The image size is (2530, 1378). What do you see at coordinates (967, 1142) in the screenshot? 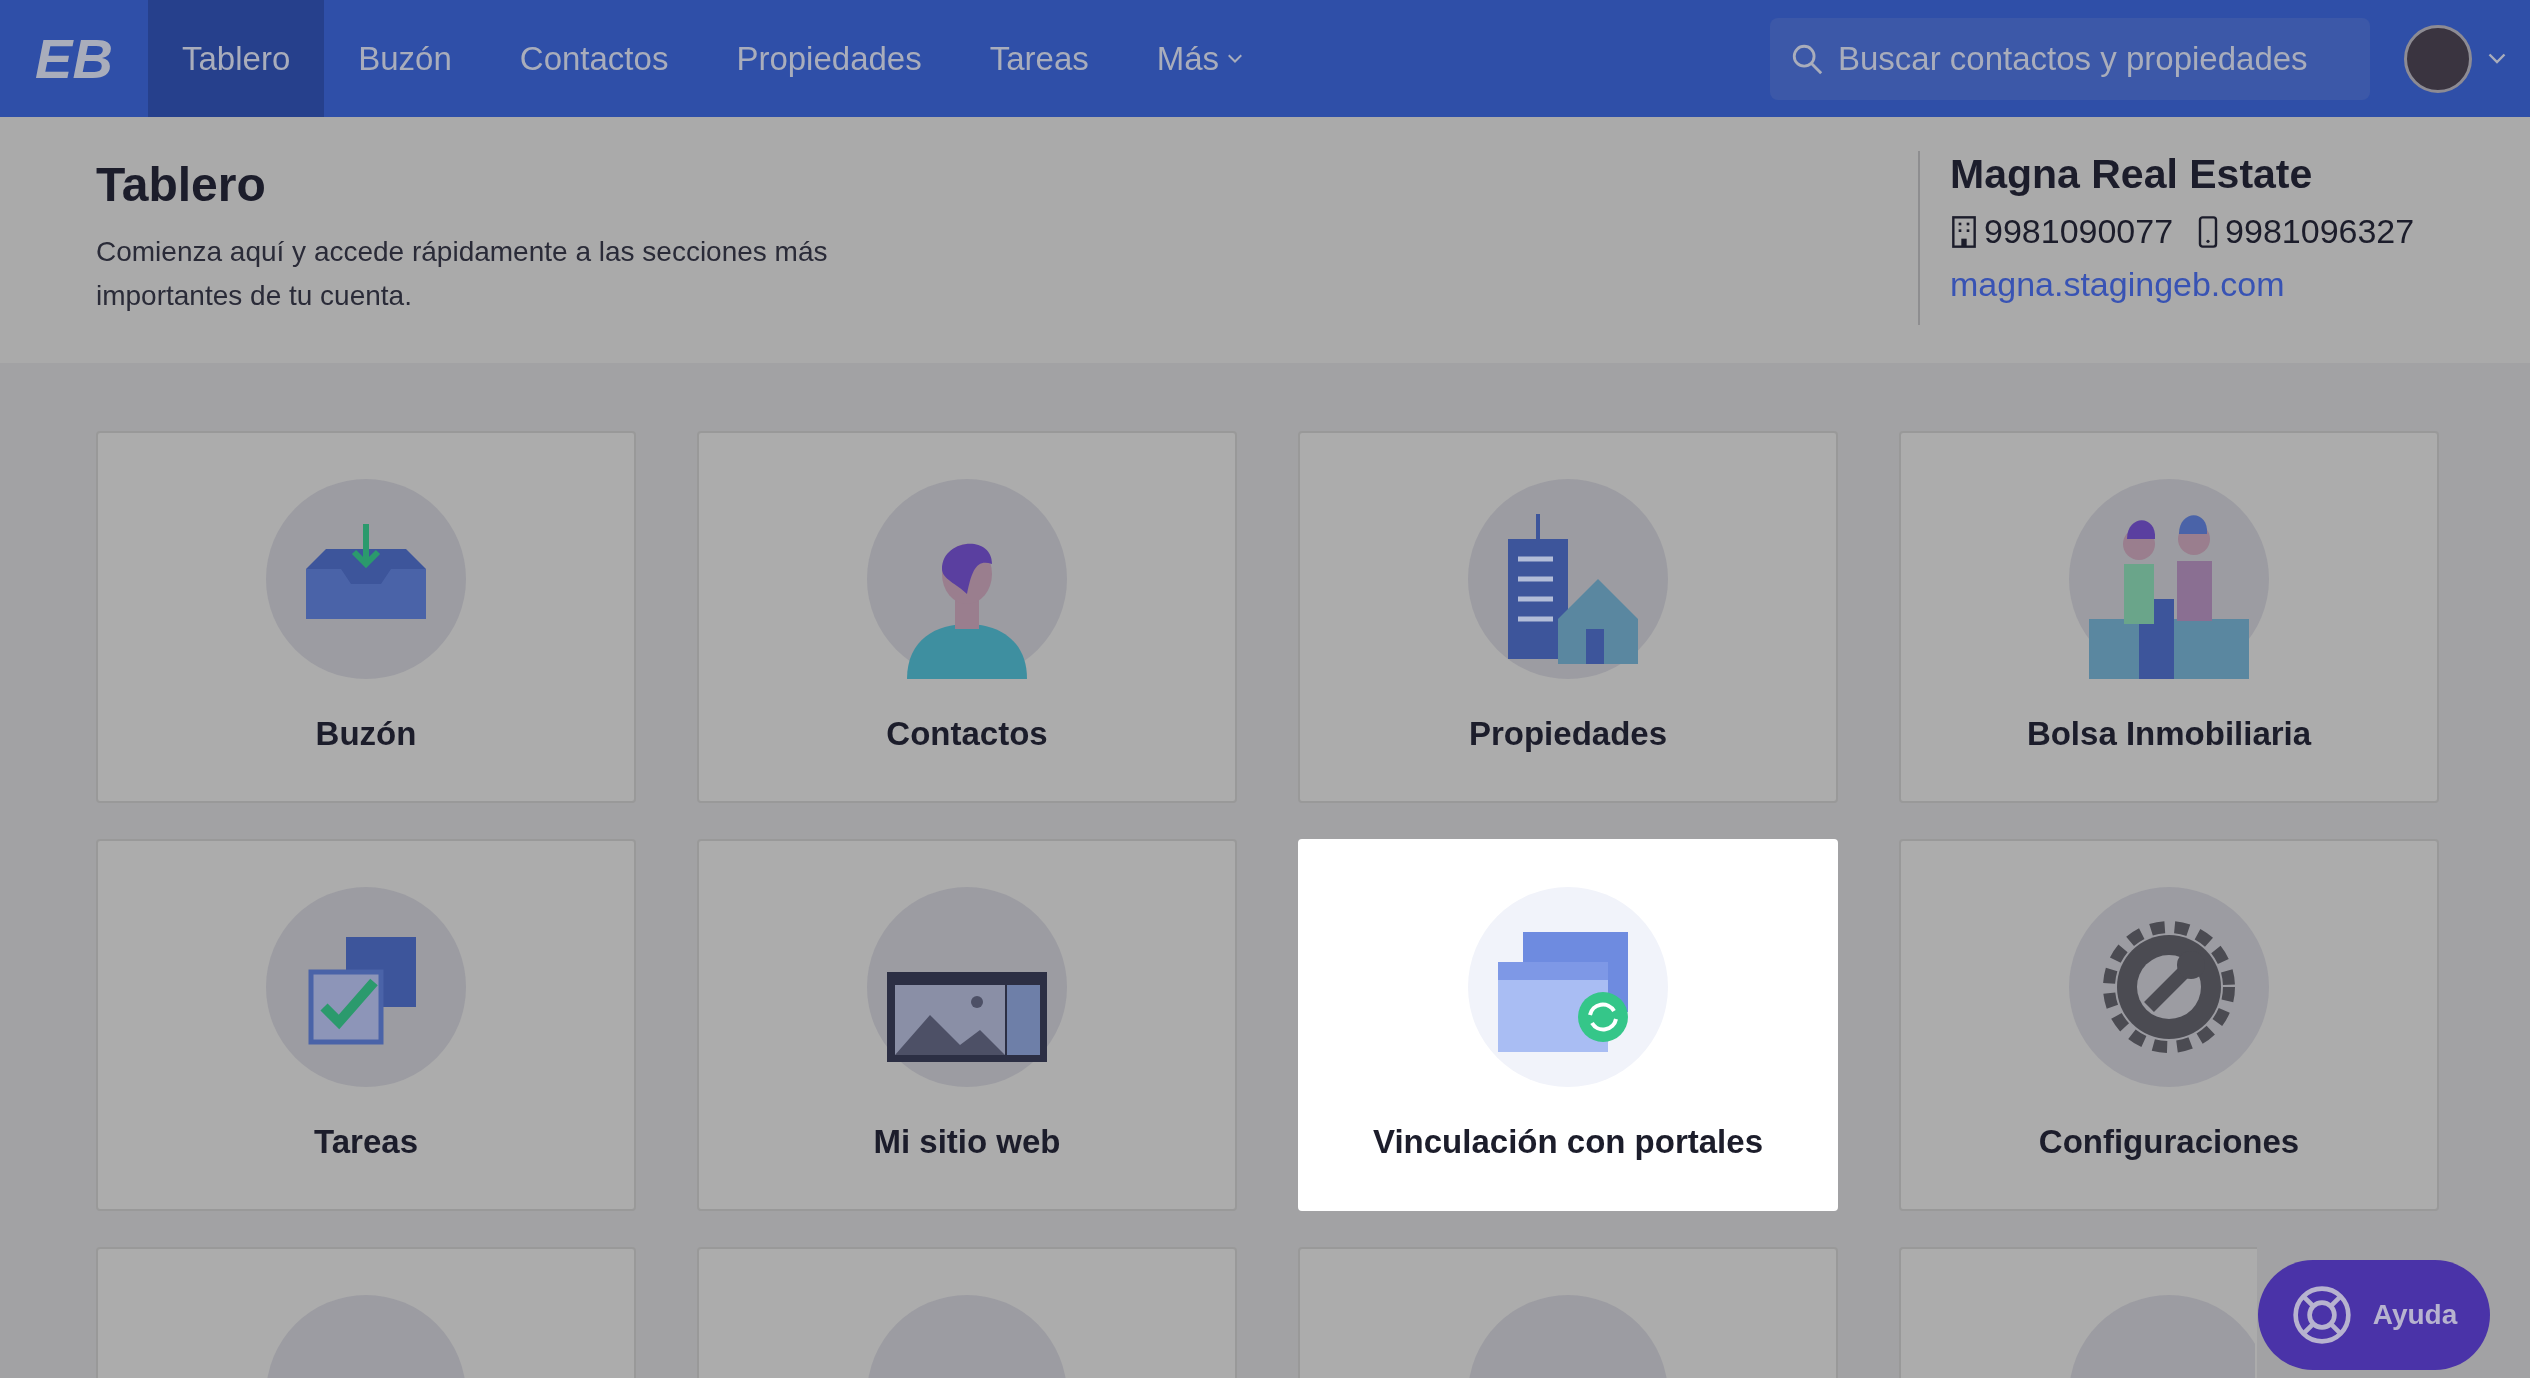
I see `card-title: Mi sitio web` at bounding box center [967, 1142].